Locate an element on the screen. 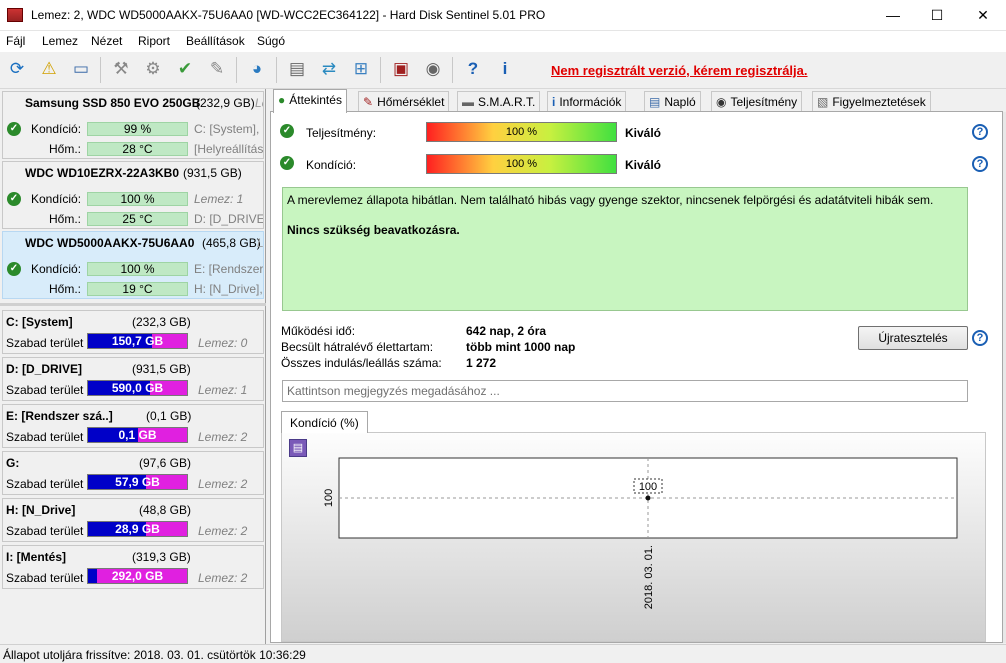 This screenshot has width=1006, height=663. free-space-bar: 57,9 GB is located at coordinates (137, 482).